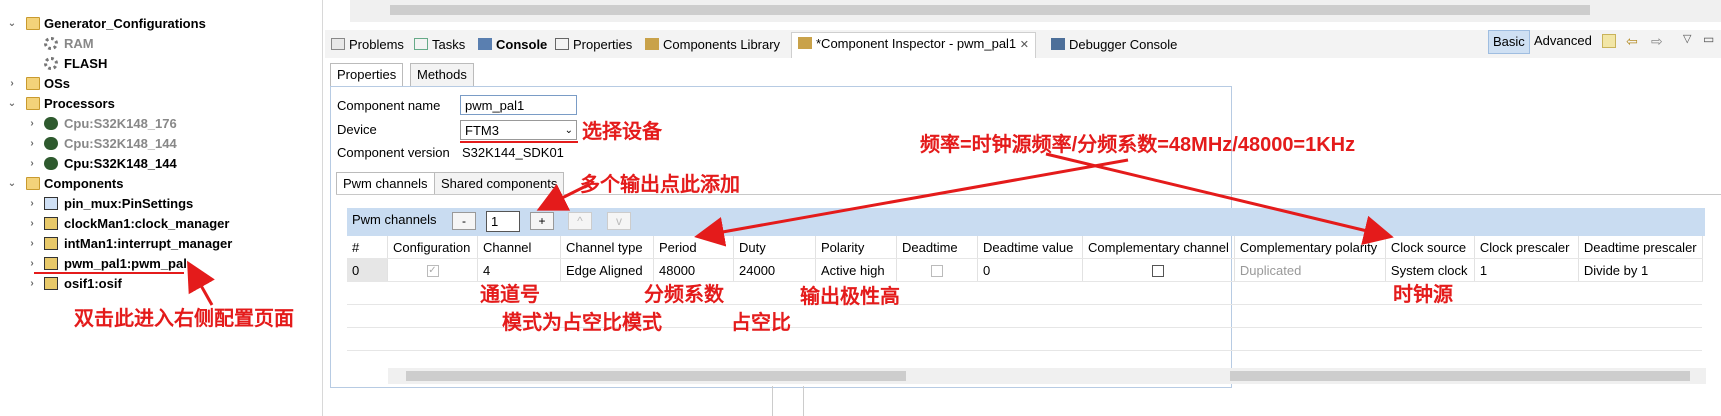 The height and width of the screenshot is (416, 1721). I want to click on arrow-double-click, so click(201, 283).